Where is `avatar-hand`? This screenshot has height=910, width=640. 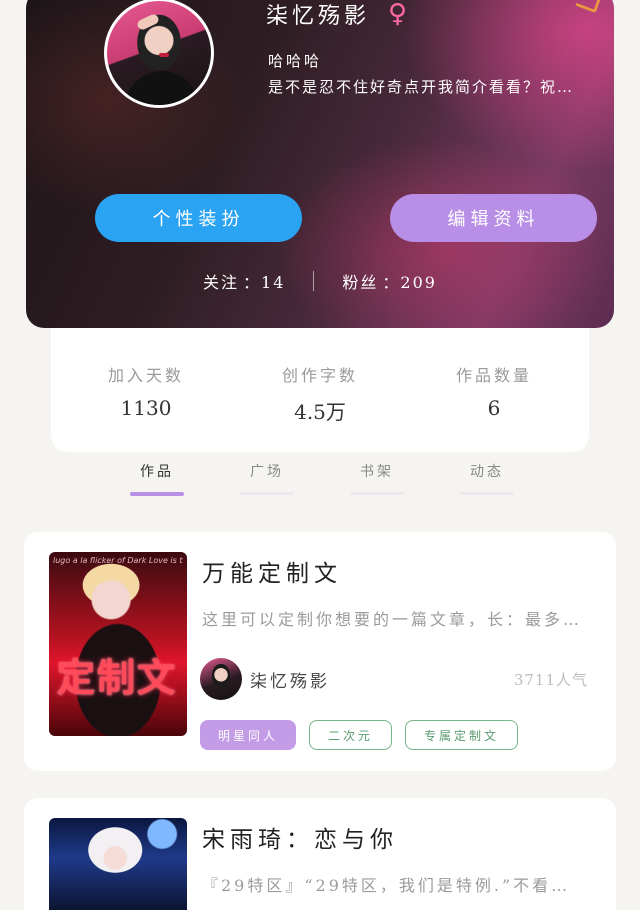
avatar-hand is located at coordinates (148, 22).